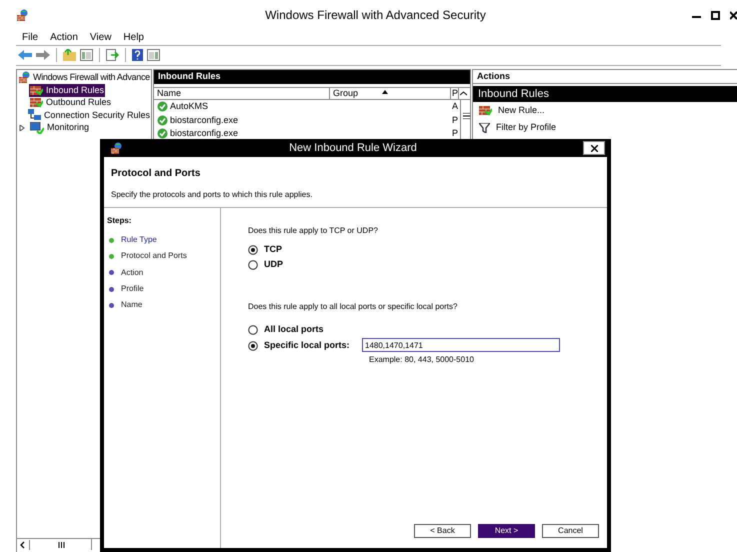  I want to click on step-label: Protocol and Ports, so click(154, 256).